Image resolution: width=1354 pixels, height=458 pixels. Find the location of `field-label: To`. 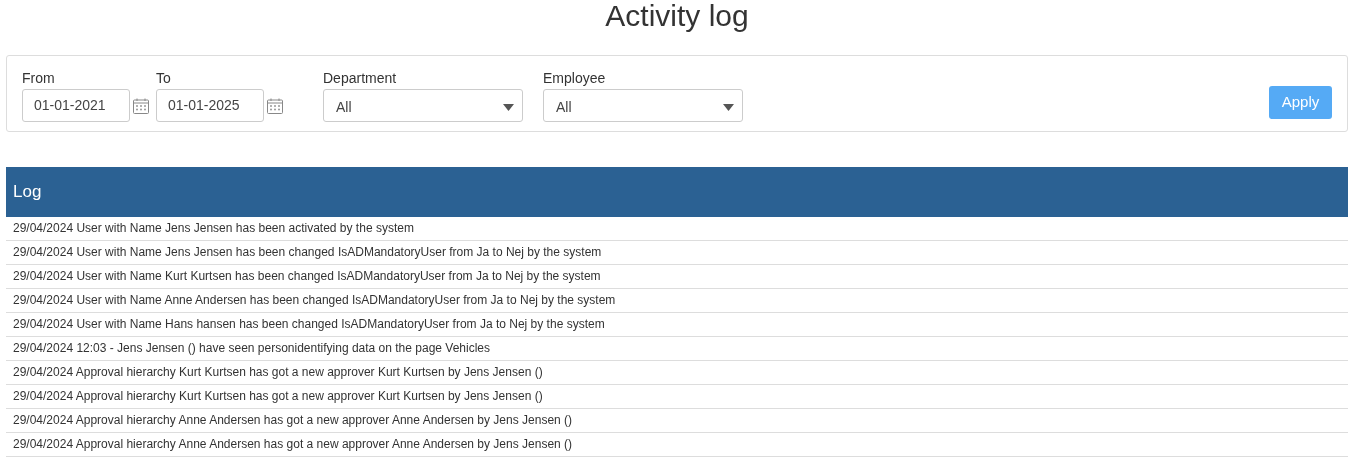

field-label: To is located at coordinates (164, 78).